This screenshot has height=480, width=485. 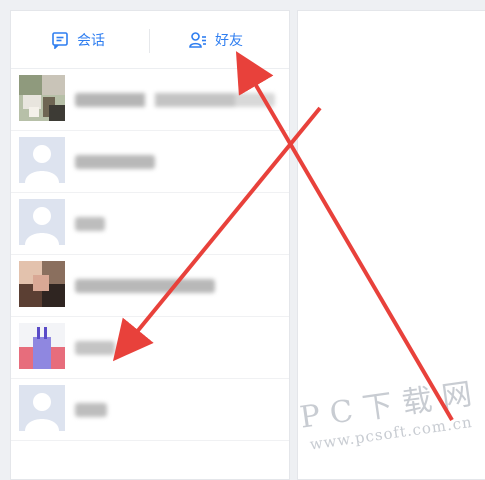 I want to click on chat-icon, so click(x=60, y=40).